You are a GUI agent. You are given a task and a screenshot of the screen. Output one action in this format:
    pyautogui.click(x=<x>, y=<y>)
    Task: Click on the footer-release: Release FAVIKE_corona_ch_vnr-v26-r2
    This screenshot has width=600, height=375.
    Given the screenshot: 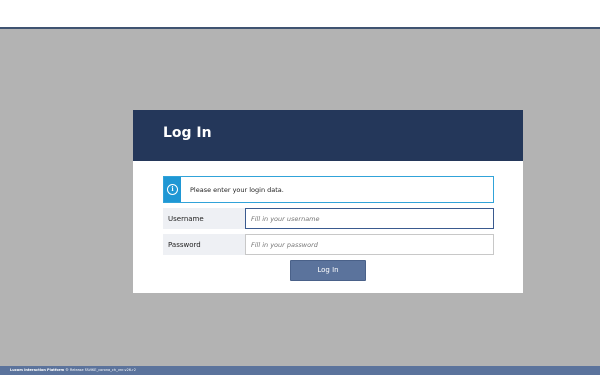 What is the action you would take?
    pyautogui.click(x=102, y=370)
    